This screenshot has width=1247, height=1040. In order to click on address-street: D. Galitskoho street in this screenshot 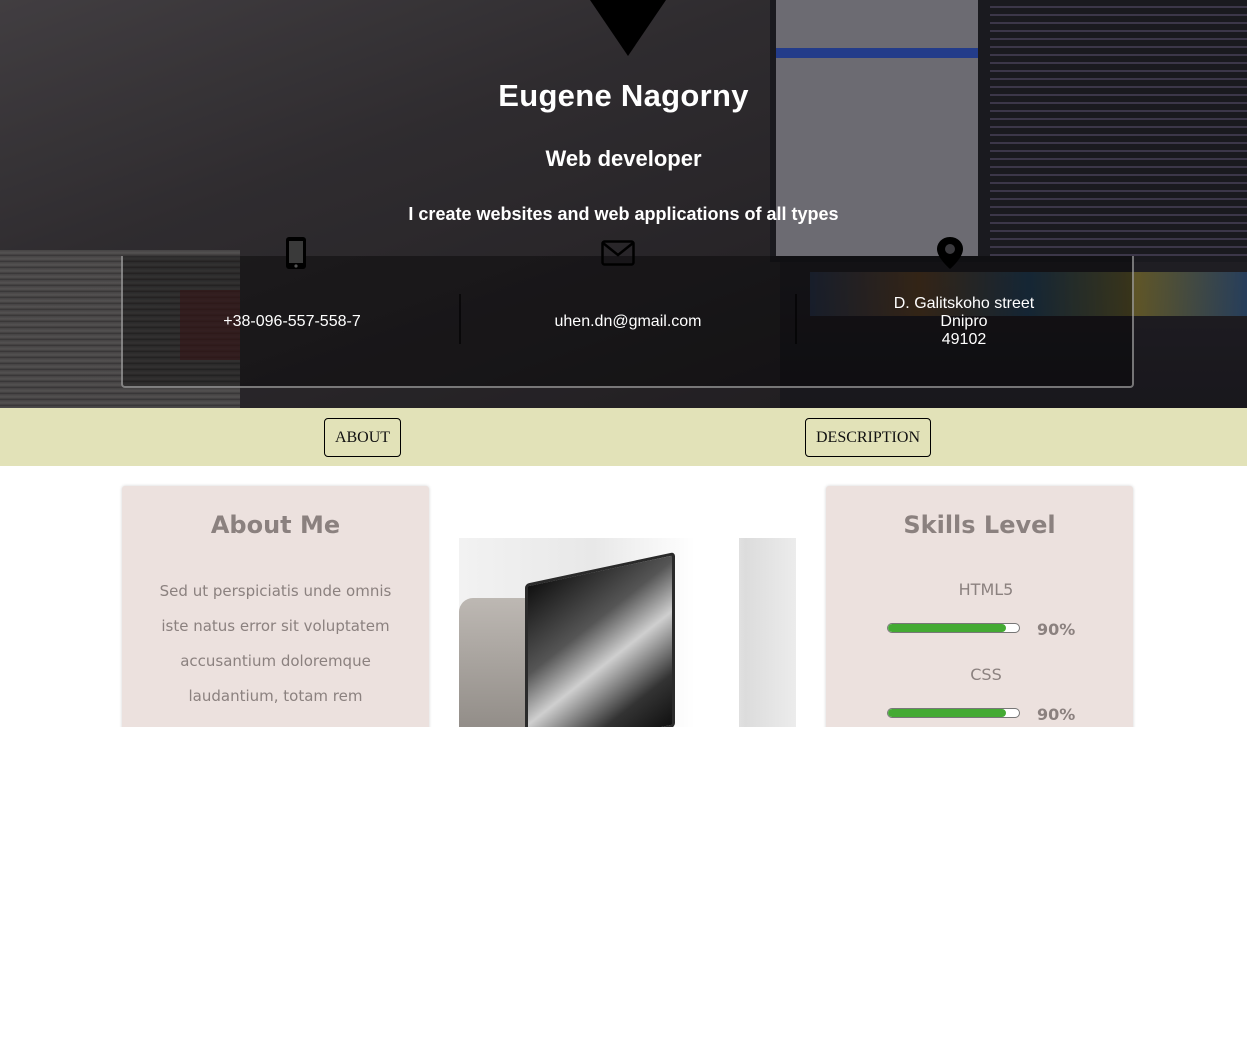, I will do `click(964, 303)`.